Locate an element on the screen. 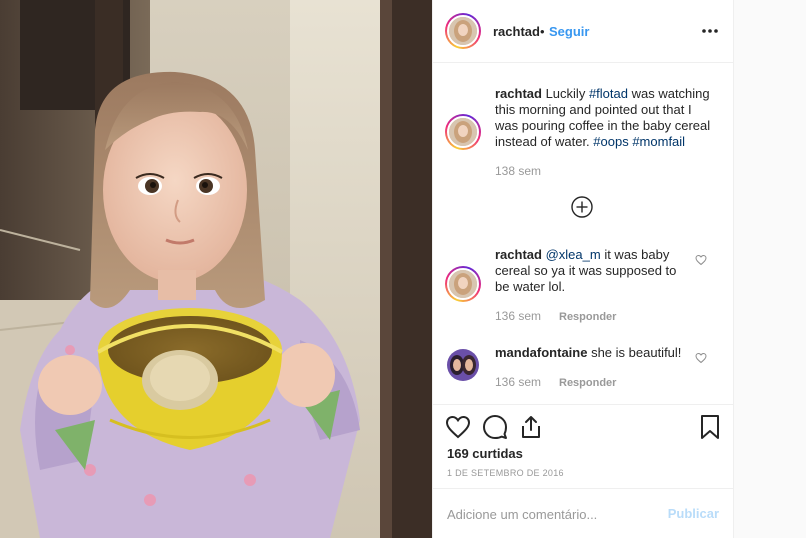  comment-avatar-mandafontaine is located at coordinates (463, 365).